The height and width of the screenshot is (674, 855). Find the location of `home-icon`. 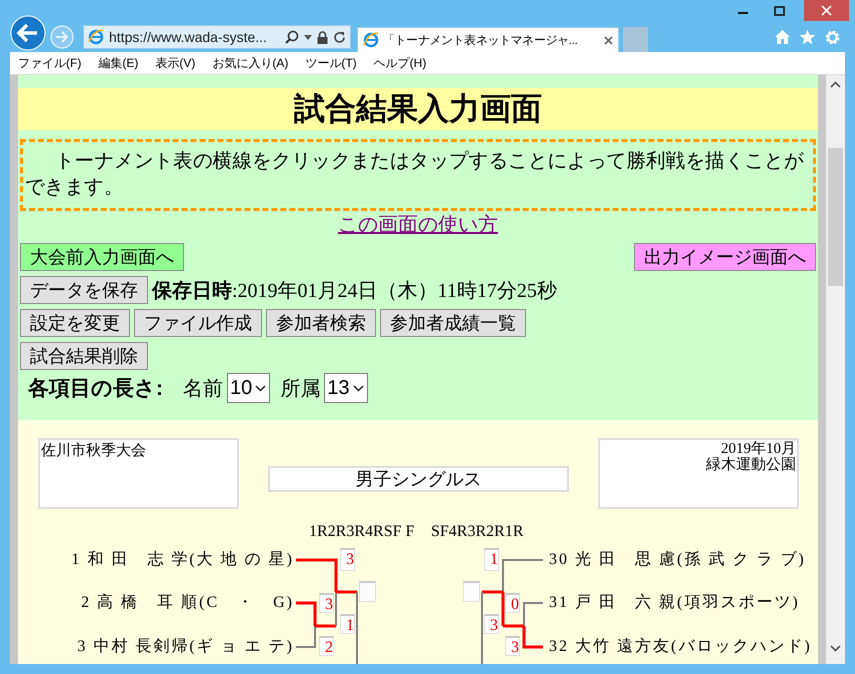

home-icon is located at coordinates (782, 37).